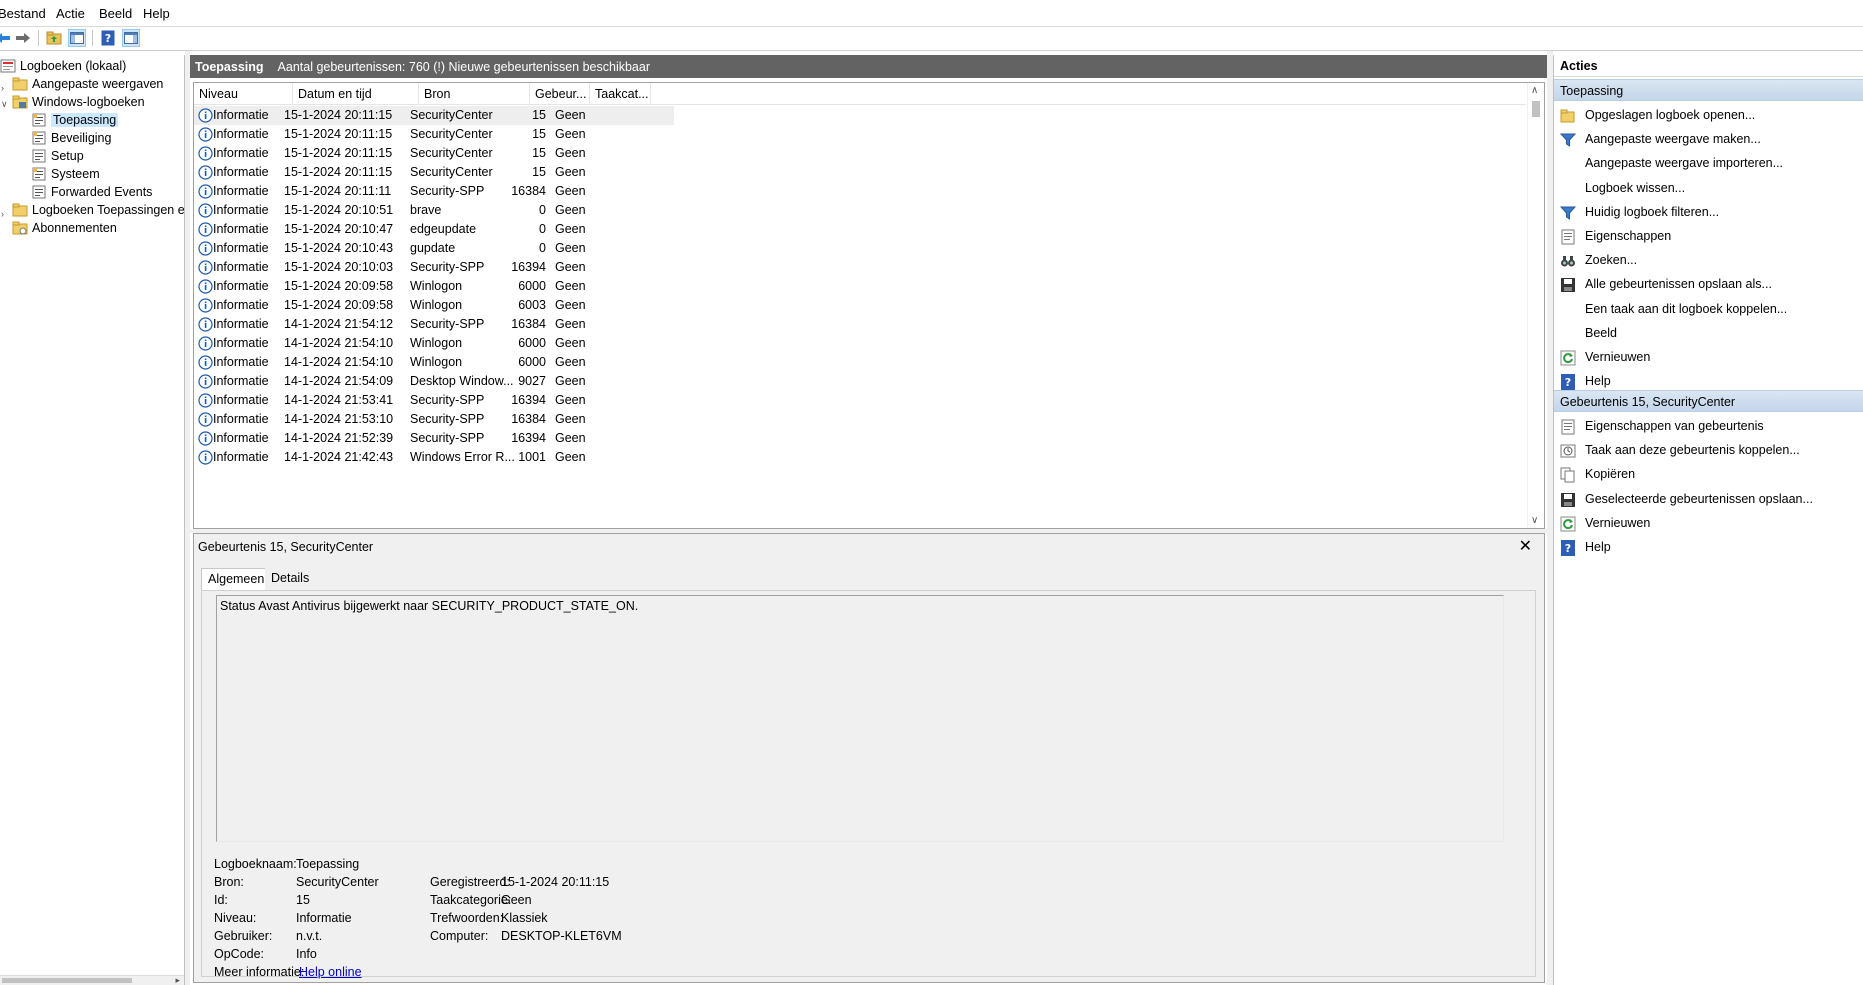 This screenshot has width=1863, height=985. Describe the element at coordinates (1534, 90) in the screenshot. I see `scroll-up-icon: ∧` at that location.